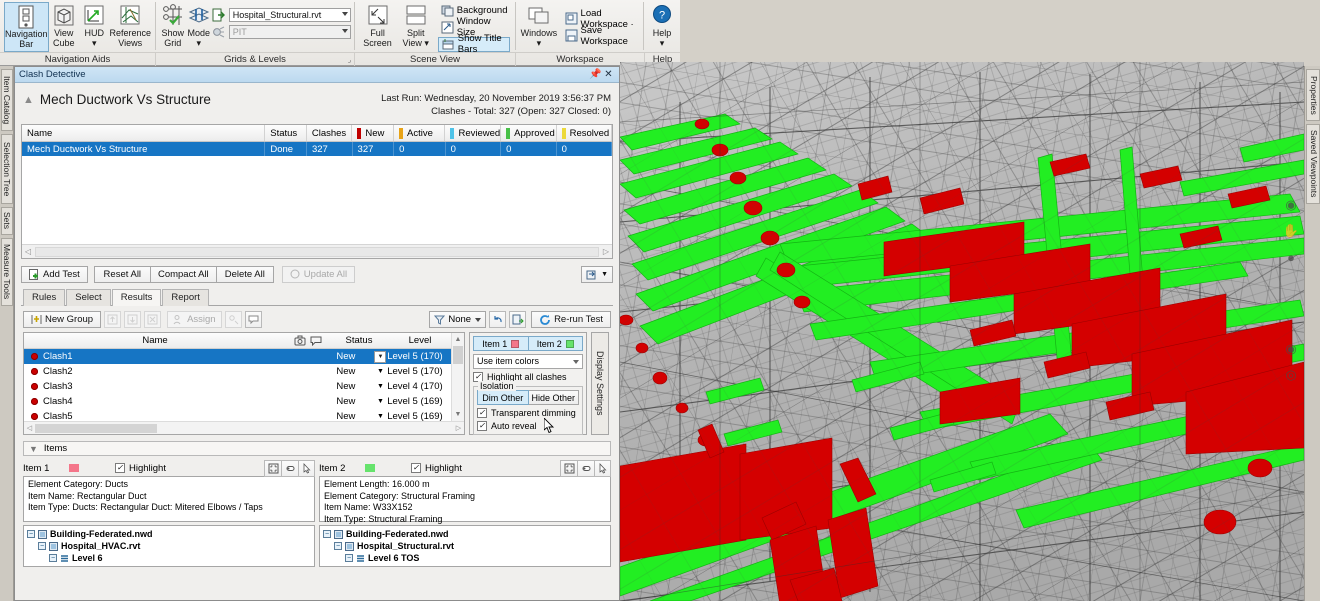 This screenshot has width=1320, height=601. What do you see at coordinates (317, 448) in the screenshot?
I see `items-collapse-bar: ▼ Items` at bounding box center [317, 448].